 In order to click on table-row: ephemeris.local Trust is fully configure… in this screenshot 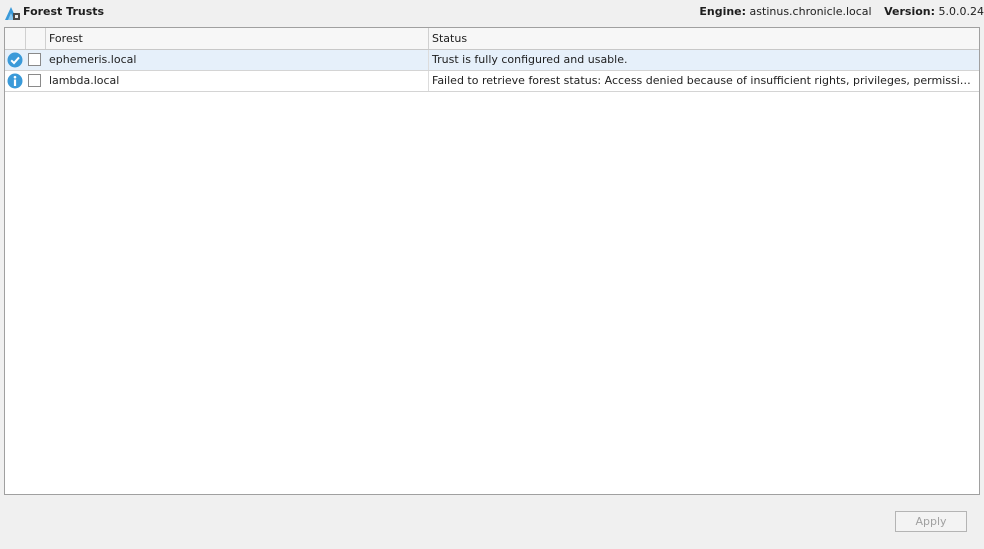, I will do `click(492, 60)`.